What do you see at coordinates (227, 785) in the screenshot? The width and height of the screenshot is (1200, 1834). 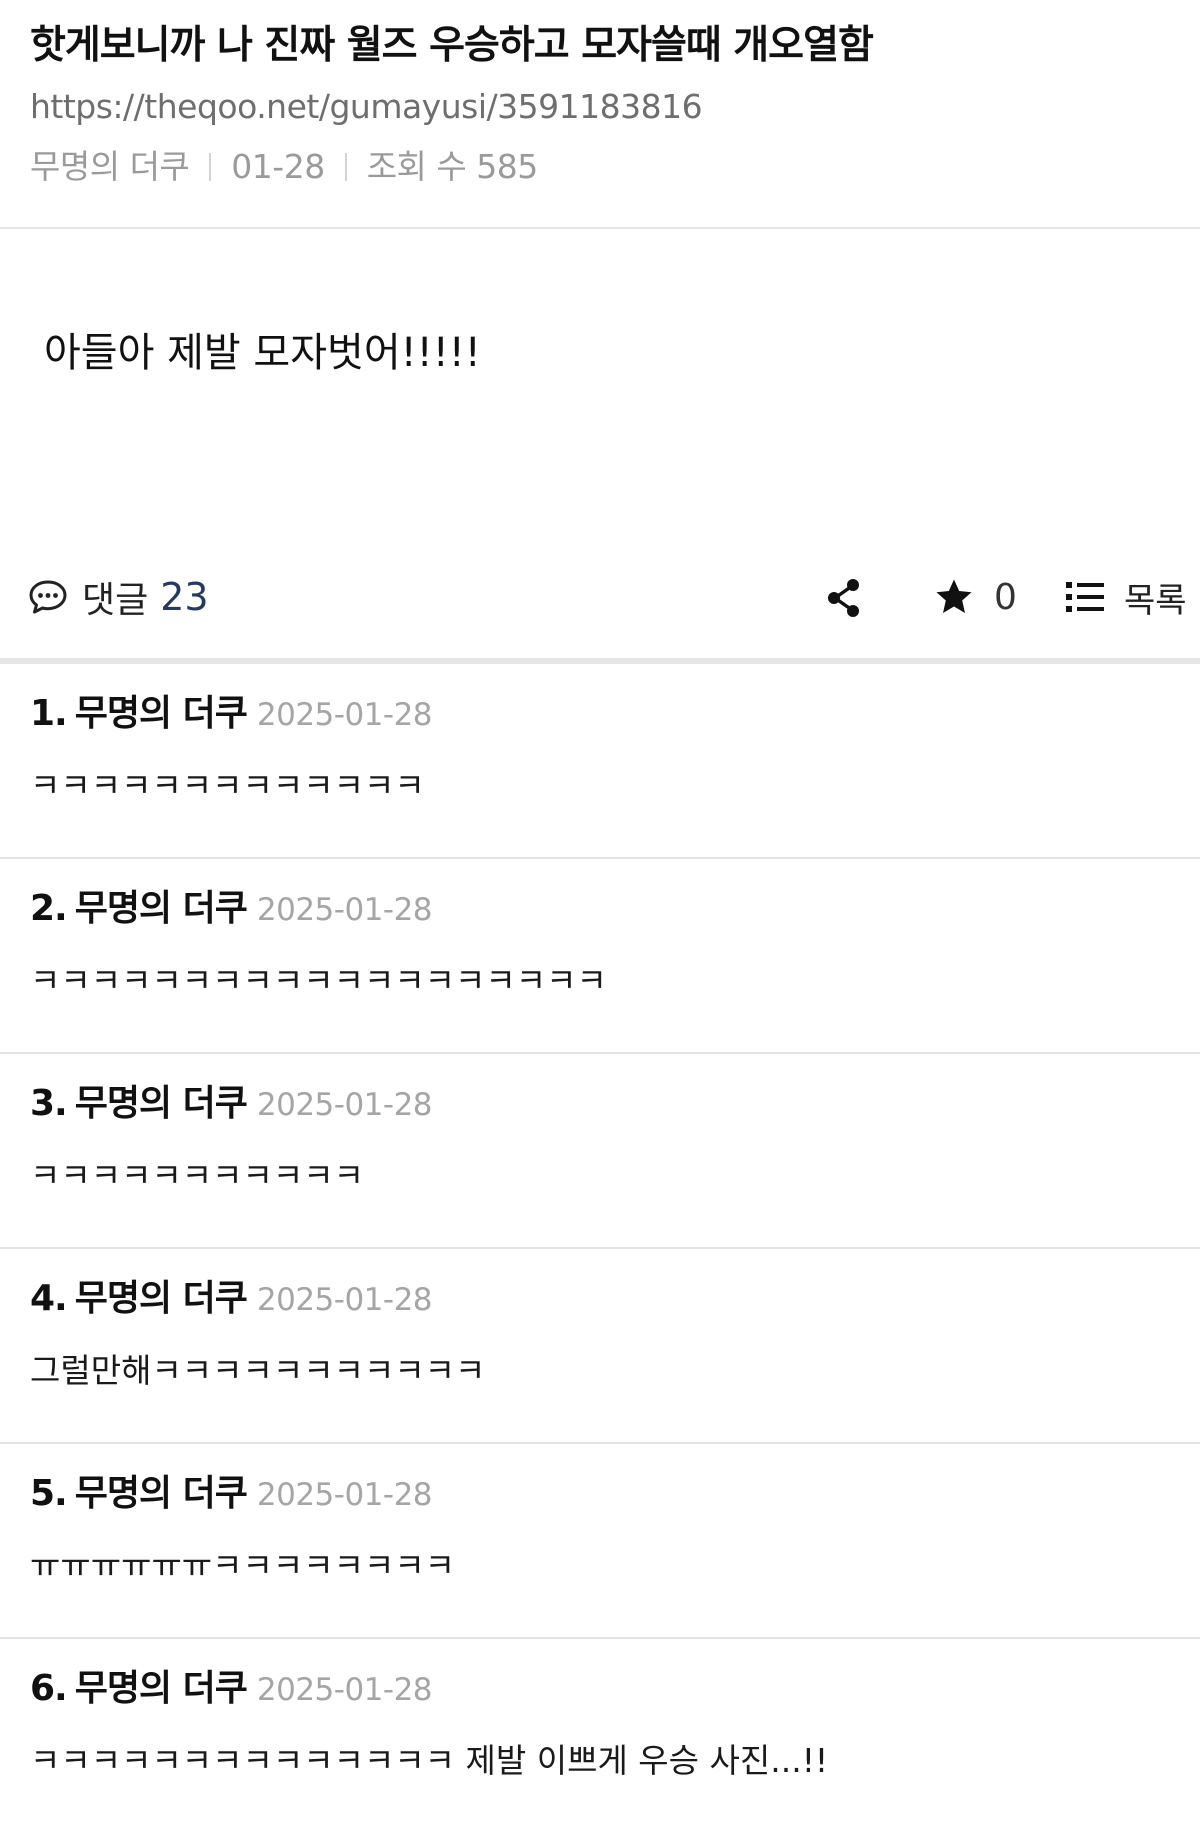 I see `comment-text: ㅋㅋㅋㅋㅋㅋㅋㅋㅋㅋㅋㅋㅋ` at bounding box center [227, 785].